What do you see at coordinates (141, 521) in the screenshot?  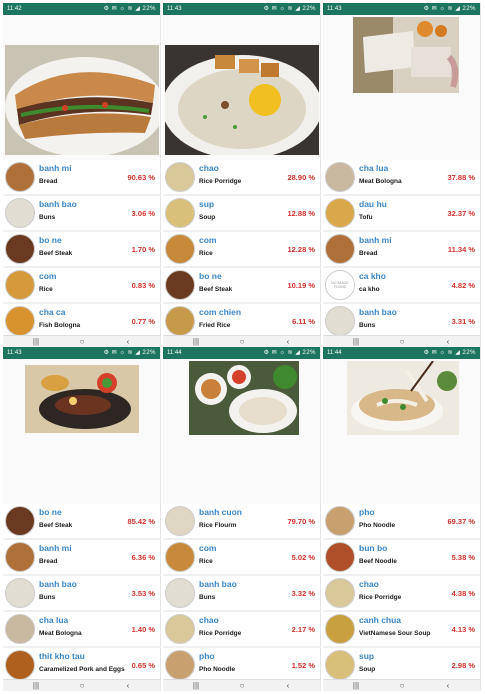 I see `confidence-percent: 85.42 %` at bounding box center [141, 521].